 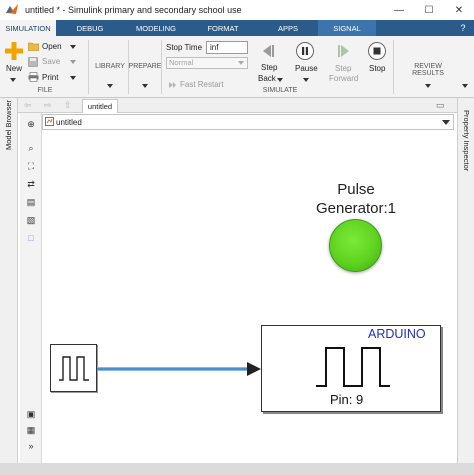 I want to click on ribbon-collapse-icon, so click(x=465, y=86).